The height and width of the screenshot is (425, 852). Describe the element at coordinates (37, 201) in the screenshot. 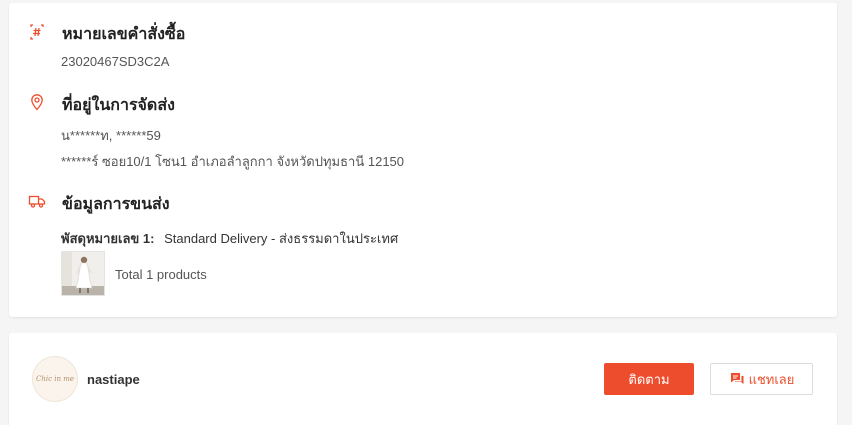

I see `truck-icon` at that location.